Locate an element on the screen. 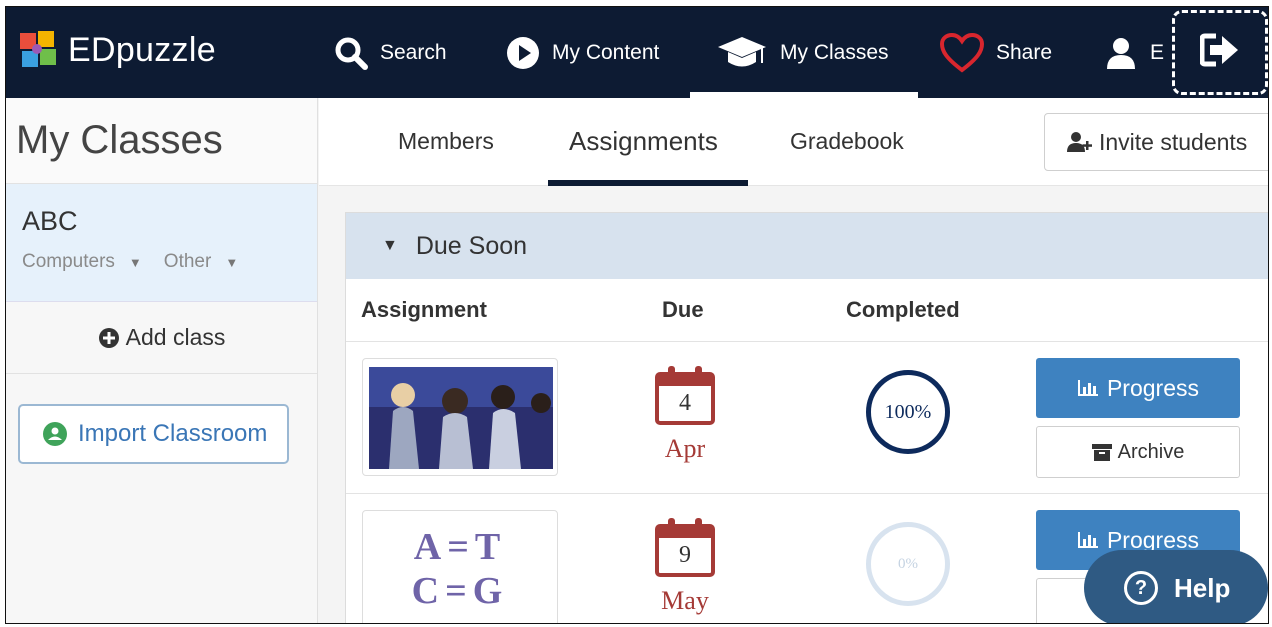 This screenshot has width=1272, height=627. calendar-icon: 9 is located at coordinates (685, 547).